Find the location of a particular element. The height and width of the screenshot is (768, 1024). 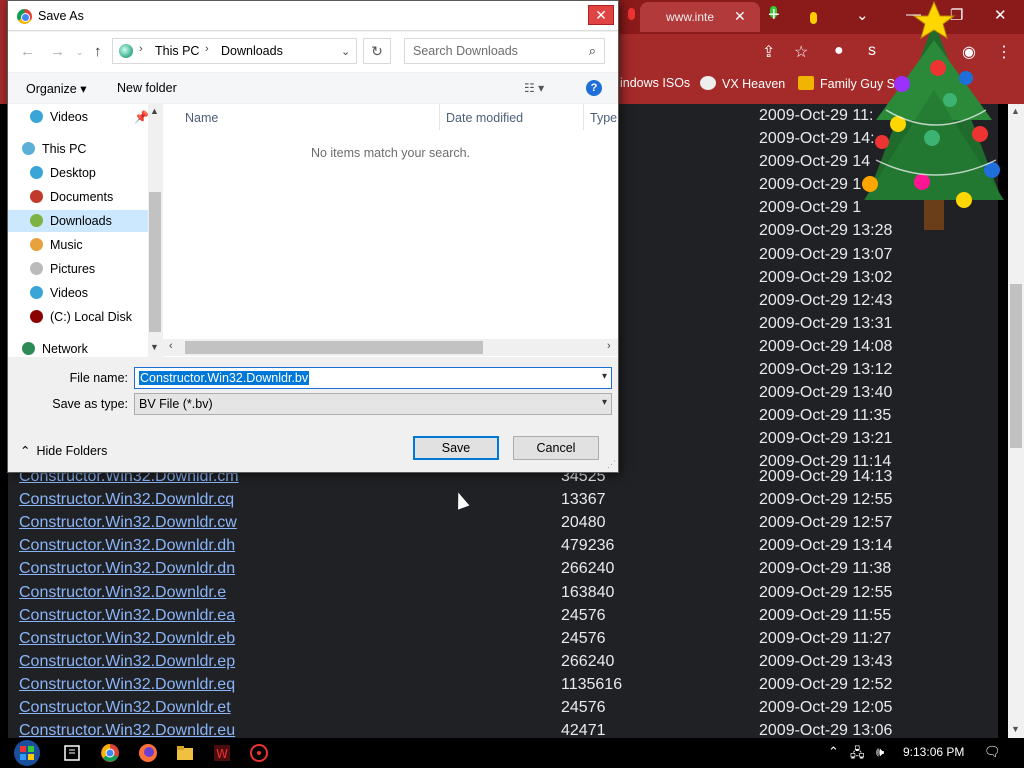

new-tab-icon: + is located at coordinates (774, 15).